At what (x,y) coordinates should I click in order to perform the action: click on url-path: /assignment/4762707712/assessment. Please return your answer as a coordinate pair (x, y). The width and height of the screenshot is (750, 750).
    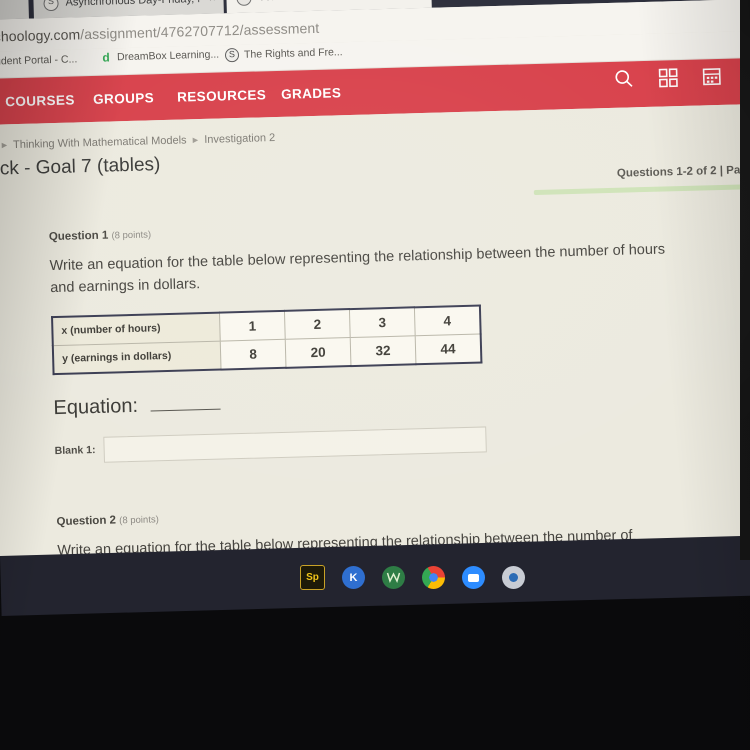
    Looking at the image, I should click on (200, 31).